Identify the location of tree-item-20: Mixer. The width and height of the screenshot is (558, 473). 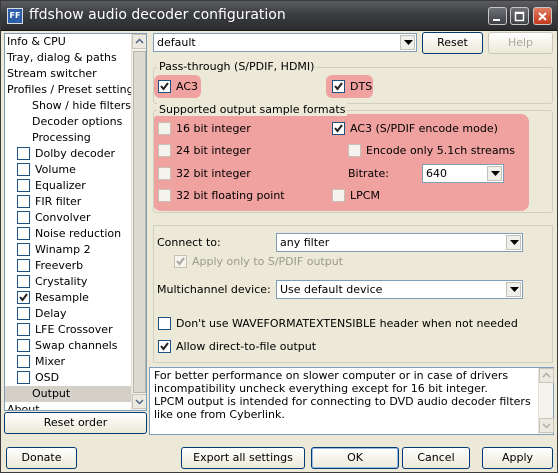
(68, 362).